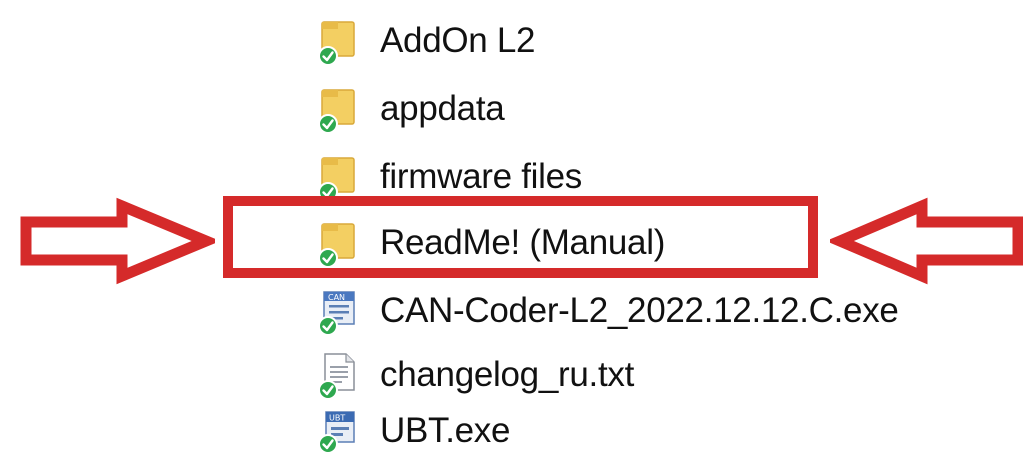 The image size is (1023, 456). What do you see at coordinates (117, 241) in the screenshot?
I see `right-pointing-arrow-icon` at bounding box center [117, 241].